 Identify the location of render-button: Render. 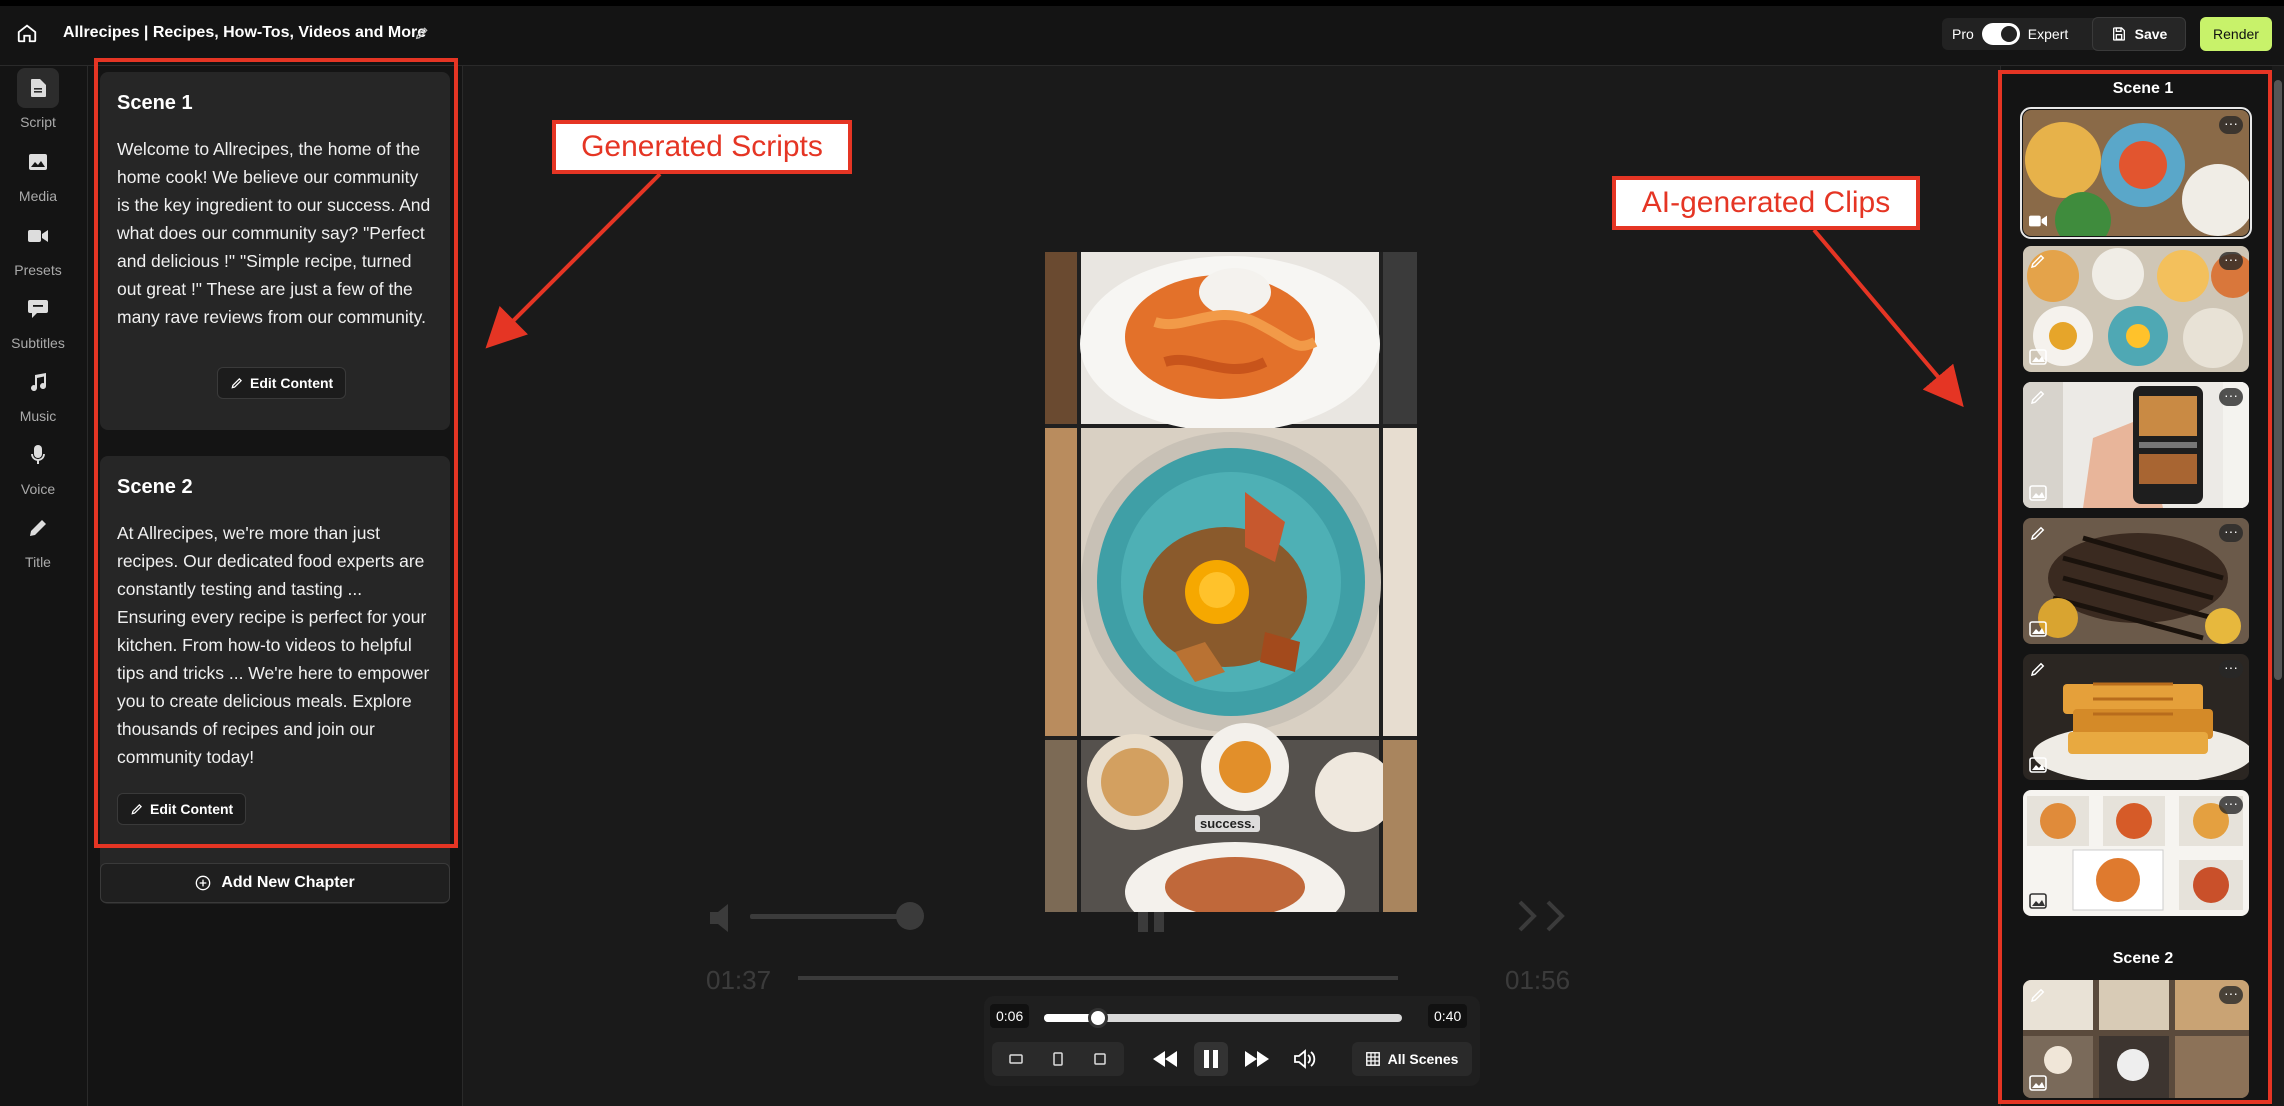
(2236, 34).